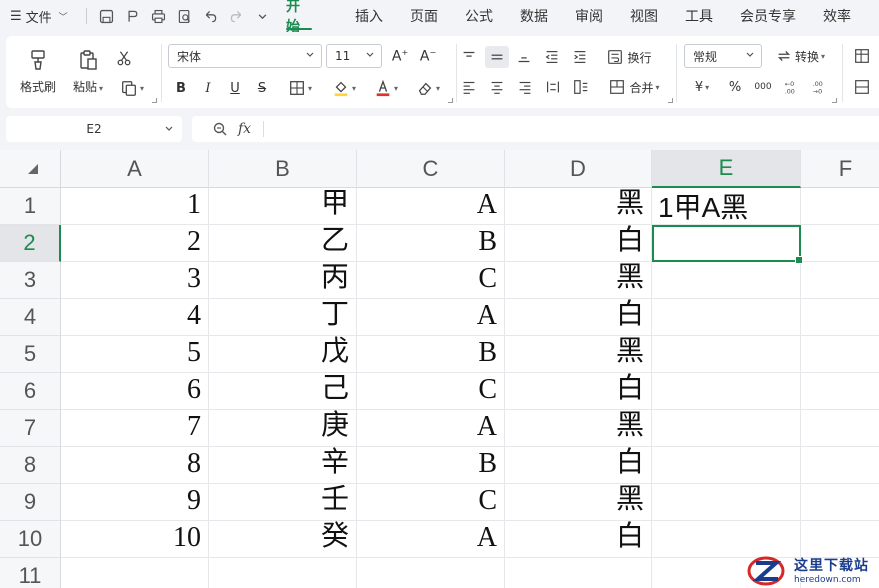  I want to click on cell-e2, so click(727, 244).